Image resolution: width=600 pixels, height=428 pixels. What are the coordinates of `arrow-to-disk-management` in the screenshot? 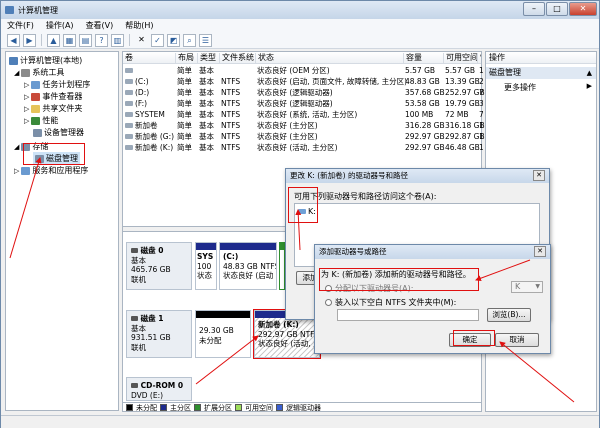 It's located at (25, 208).